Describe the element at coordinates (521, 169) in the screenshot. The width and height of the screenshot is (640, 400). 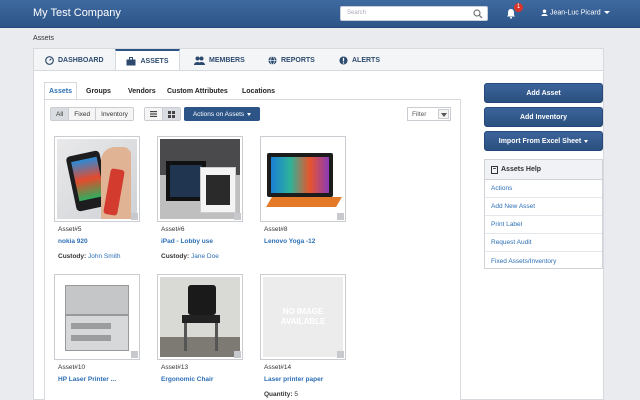
I see `help-title: Assets Help` at that location.